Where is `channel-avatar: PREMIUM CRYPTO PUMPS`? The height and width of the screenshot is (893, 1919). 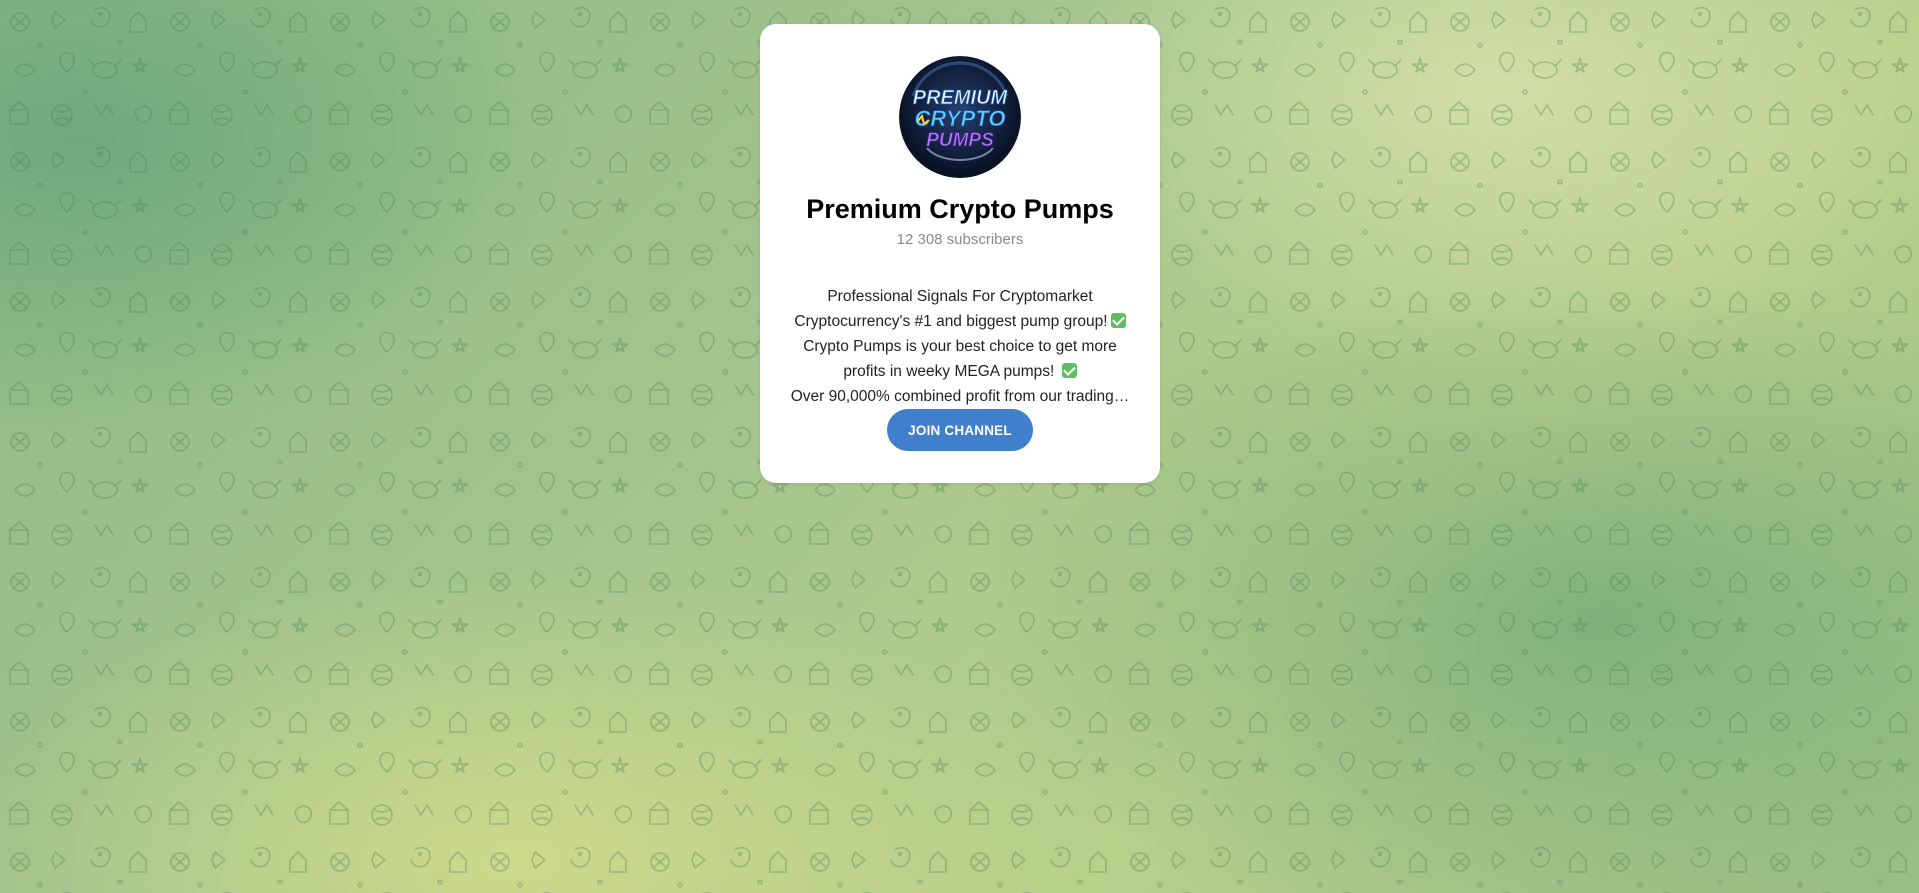
channel-avatar: PREMIUM CRYPTO PUMPS is located at coordinates (960, 117).